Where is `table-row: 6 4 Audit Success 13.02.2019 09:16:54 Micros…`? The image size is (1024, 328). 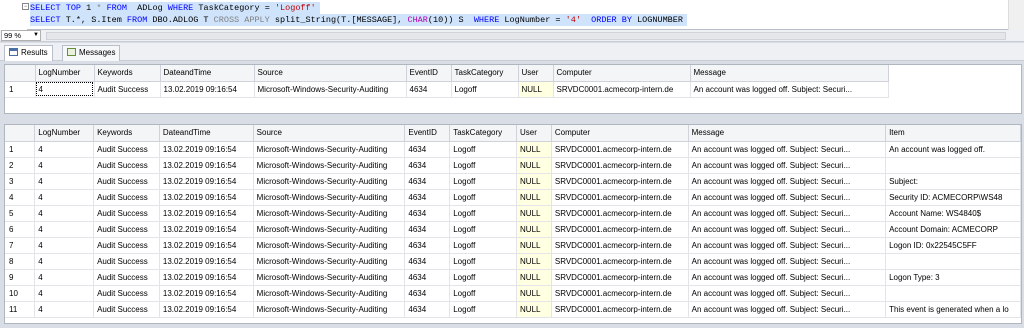 table-row: 6 4 Audit Success 13.02.2019 09:16:54 Micros… is located at coordinates (513, 229).